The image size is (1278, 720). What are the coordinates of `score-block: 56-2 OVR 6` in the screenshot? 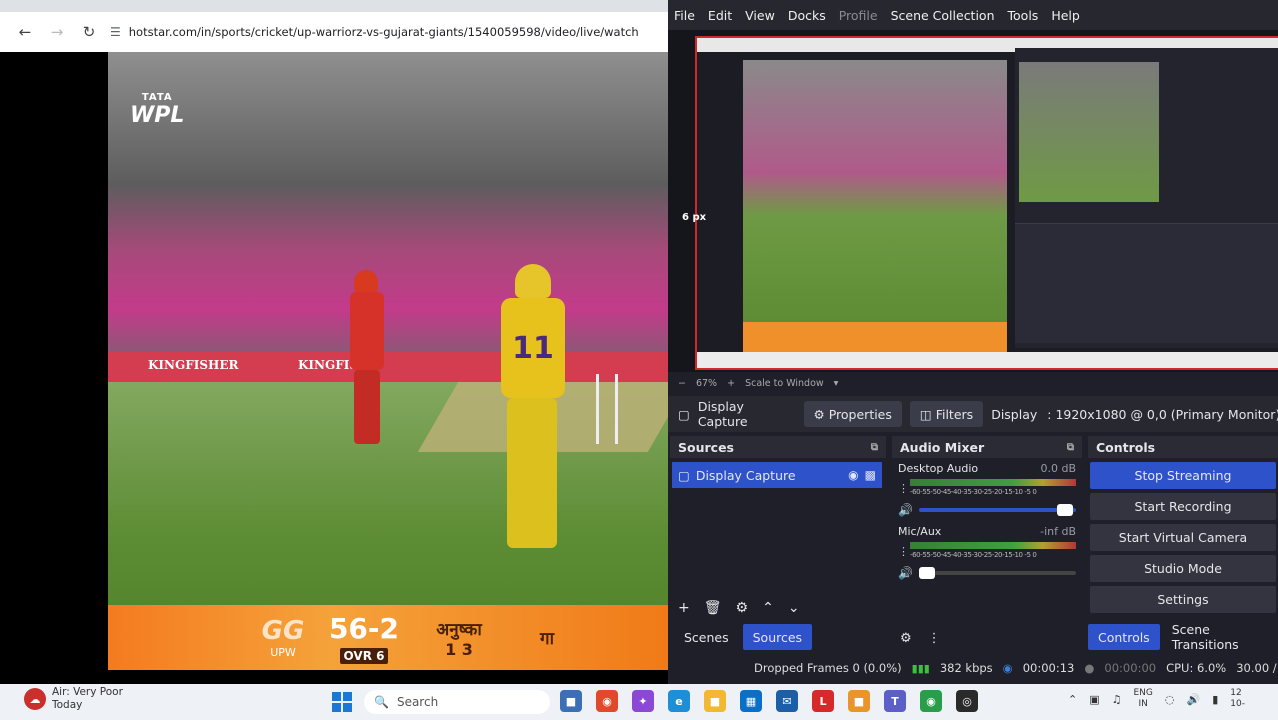 It's located at (364, 638).